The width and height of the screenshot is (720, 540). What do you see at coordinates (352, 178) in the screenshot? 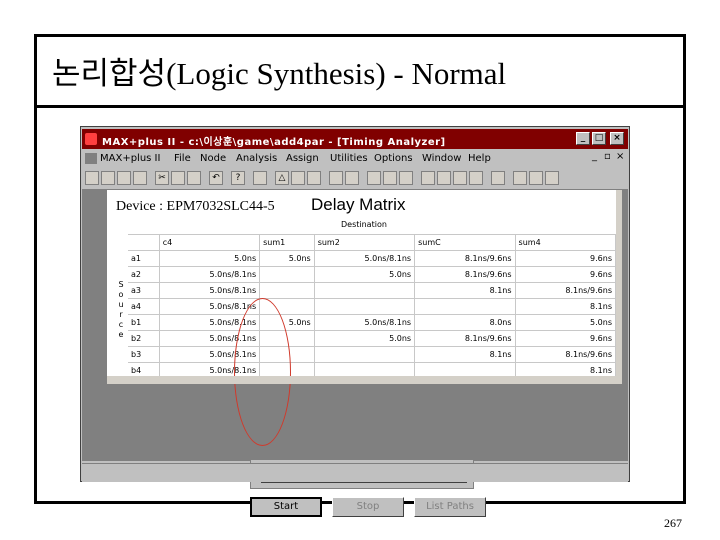
I see `program-icon` at bounding box center [352, 178].